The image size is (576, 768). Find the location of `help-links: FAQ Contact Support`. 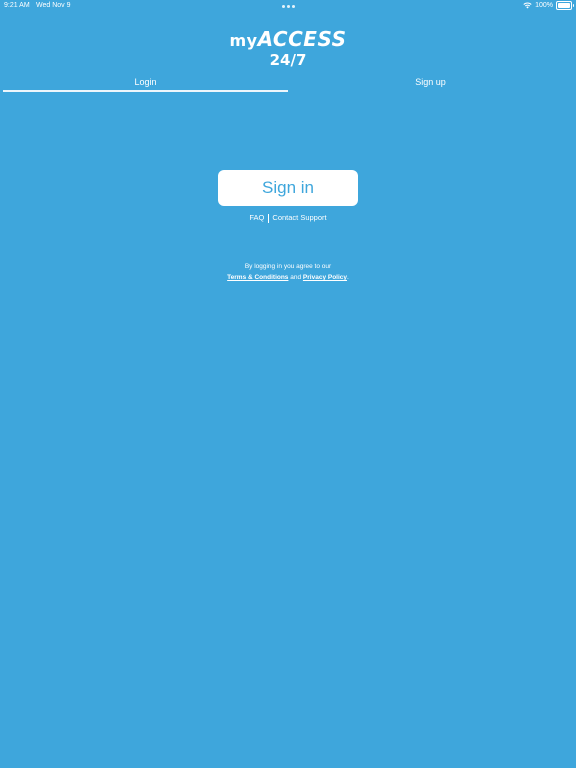

help-links: FAQ Contact Support is located at coordinates (288, 218).